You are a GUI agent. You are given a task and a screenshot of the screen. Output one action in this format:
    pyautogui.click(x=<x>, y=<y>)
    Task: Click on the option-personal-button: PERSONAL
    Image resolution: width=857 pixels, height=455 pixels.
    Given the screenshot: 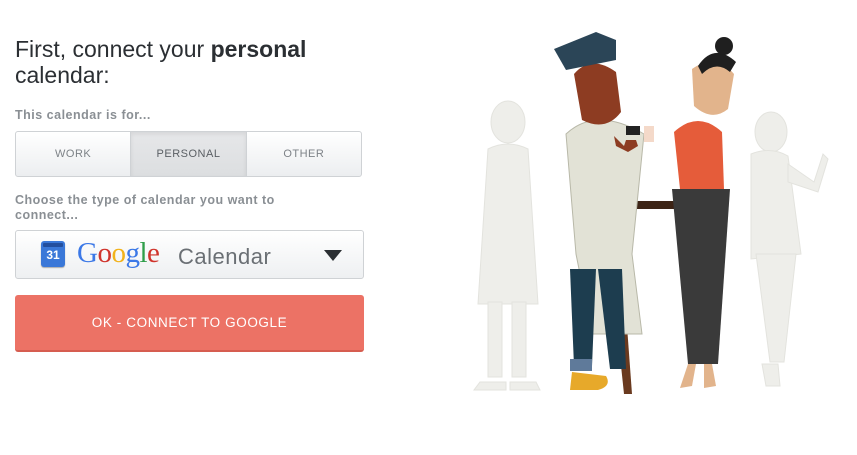 What is the action you would take?
    pyautogui.click(x=189, y=154)
    